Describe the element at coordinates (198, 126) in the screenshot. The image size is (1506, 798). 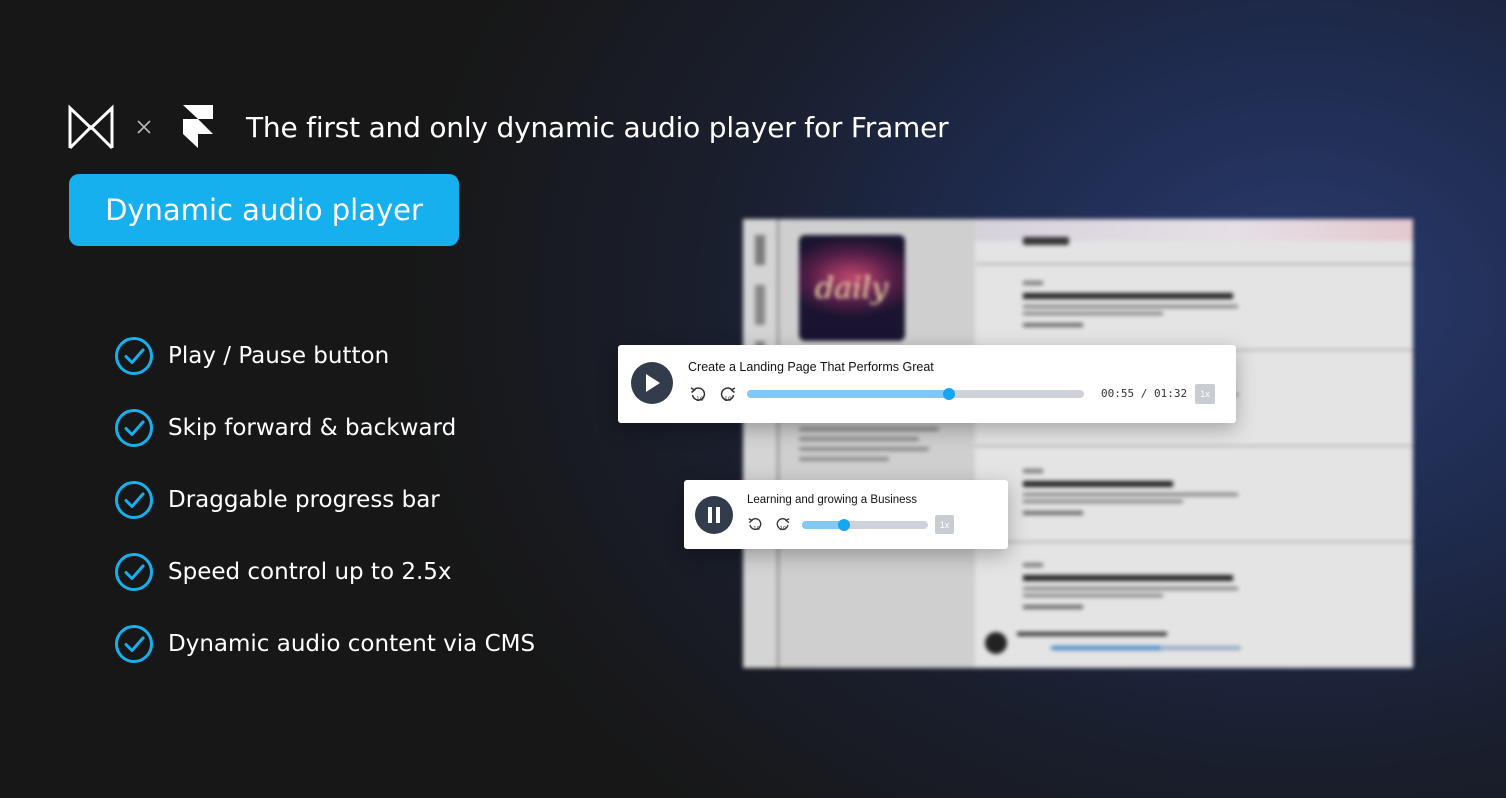
I see `framer-logo-icon` at that location.